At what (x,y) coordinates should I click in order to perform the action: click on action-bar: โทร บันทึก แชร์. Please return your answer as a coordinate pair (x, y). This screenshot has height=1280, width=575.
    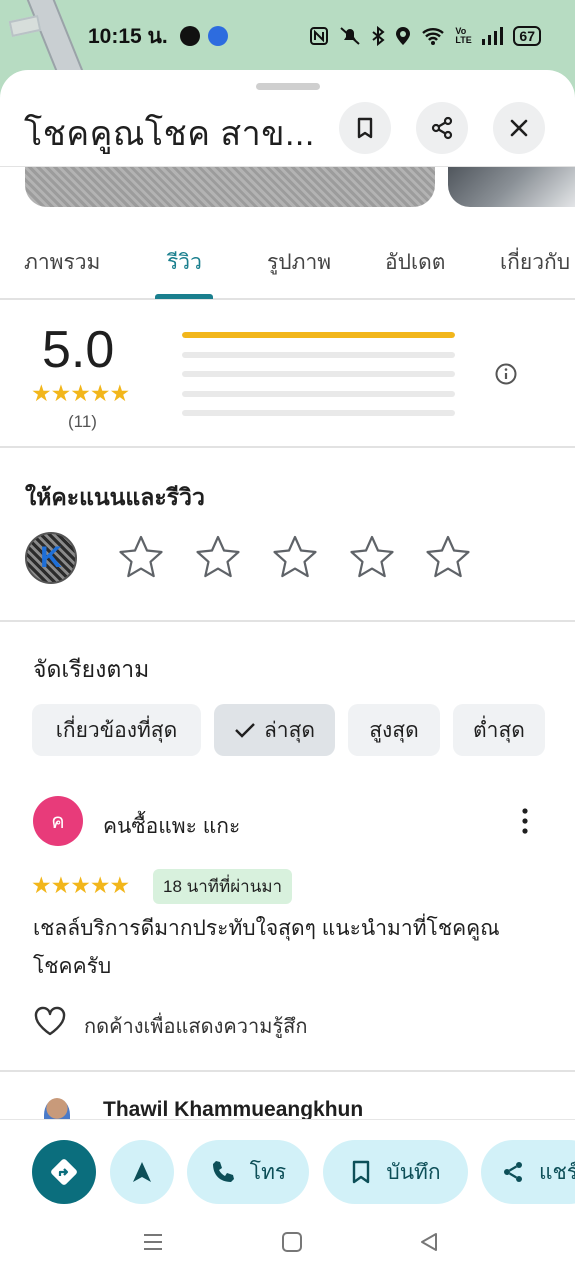
    Looking at the image, I should click on (287, 1169).